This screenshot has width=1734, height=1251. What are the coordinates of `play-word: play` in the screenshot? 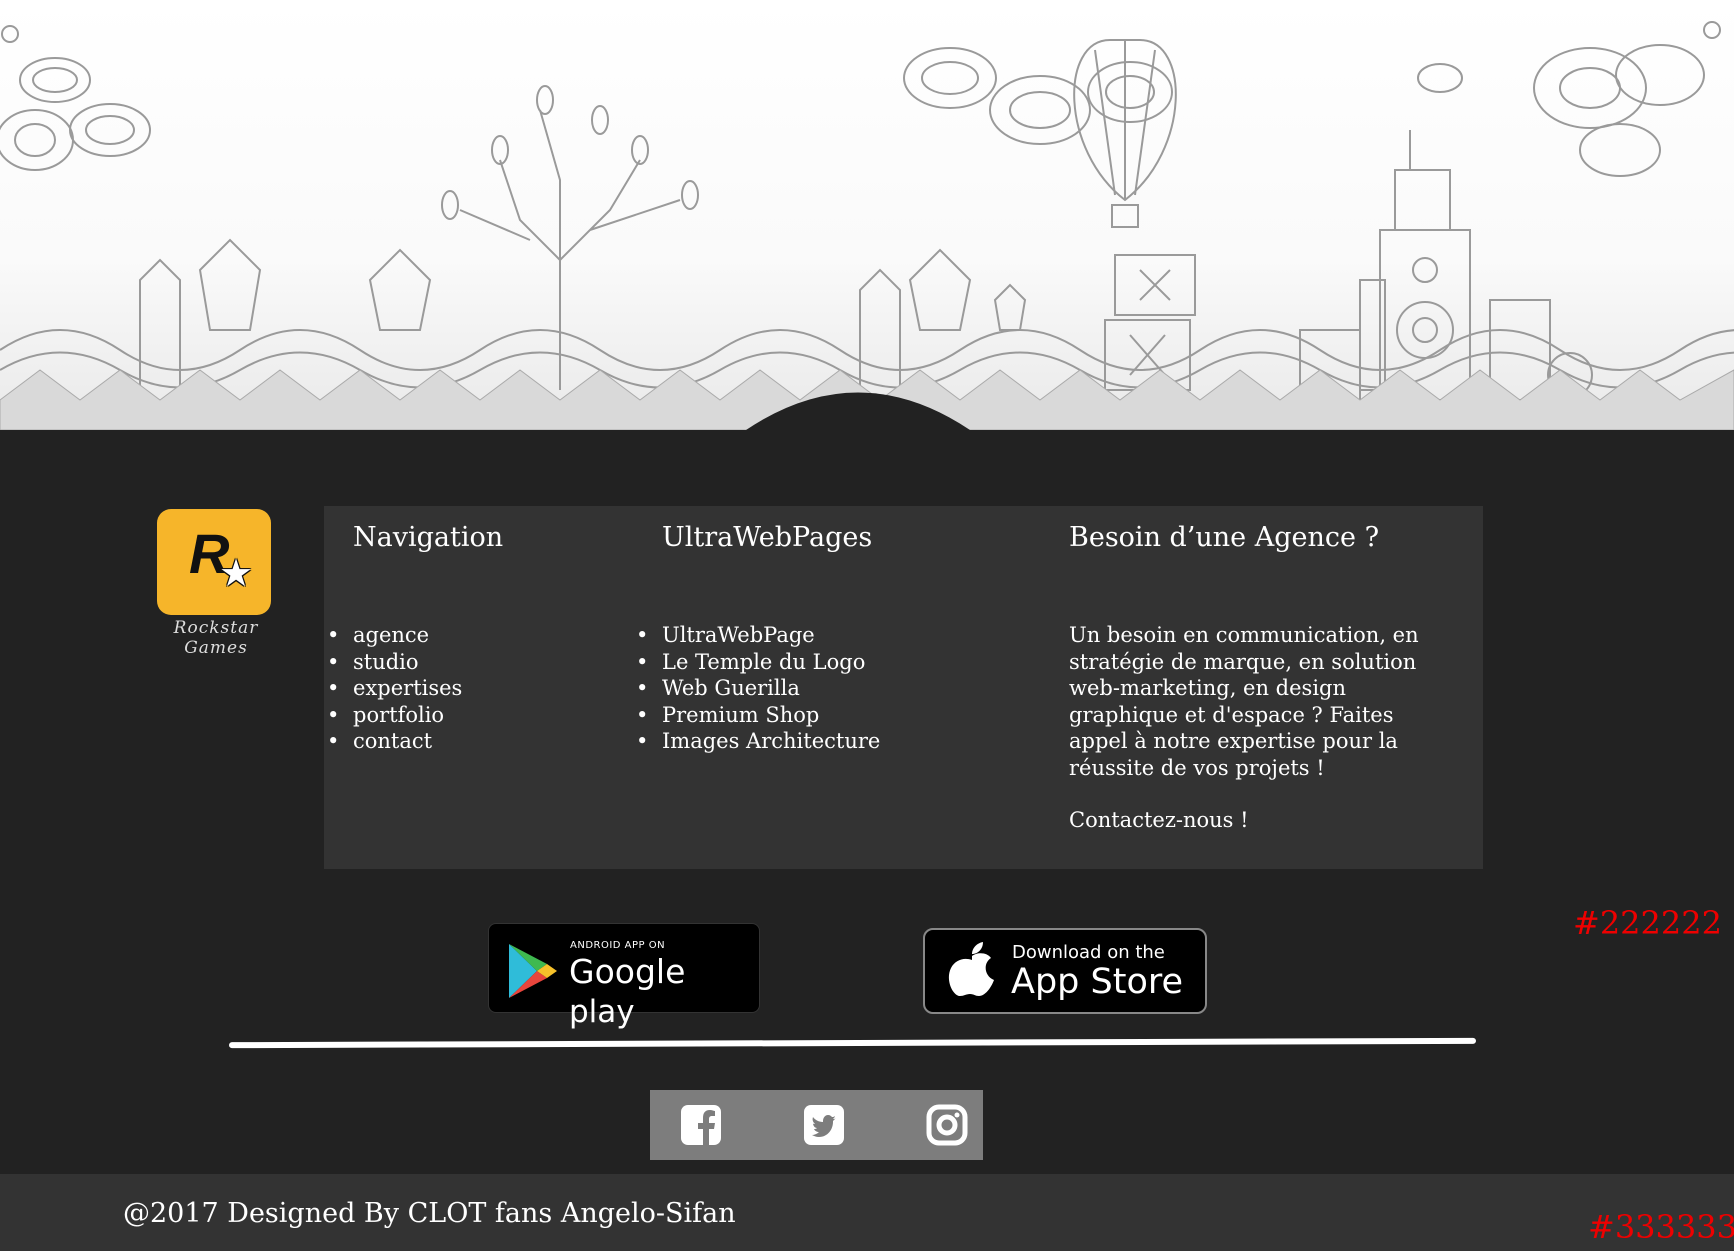 It's located at (602, 1012).